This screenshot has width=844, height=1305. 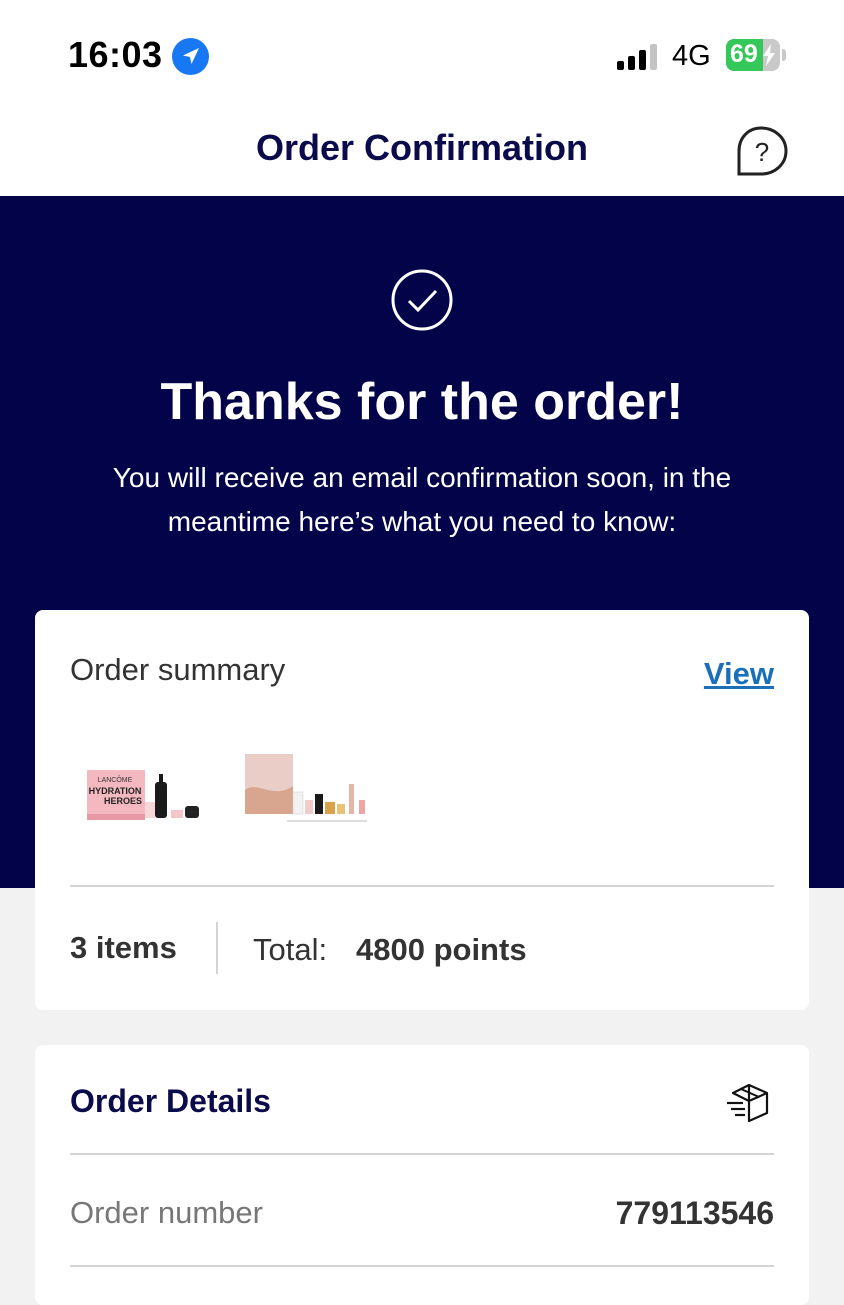 What do you see at coordinates (769, 55) in the screenshot?
I see `bolt-icon` at bounding box center [769, 55].